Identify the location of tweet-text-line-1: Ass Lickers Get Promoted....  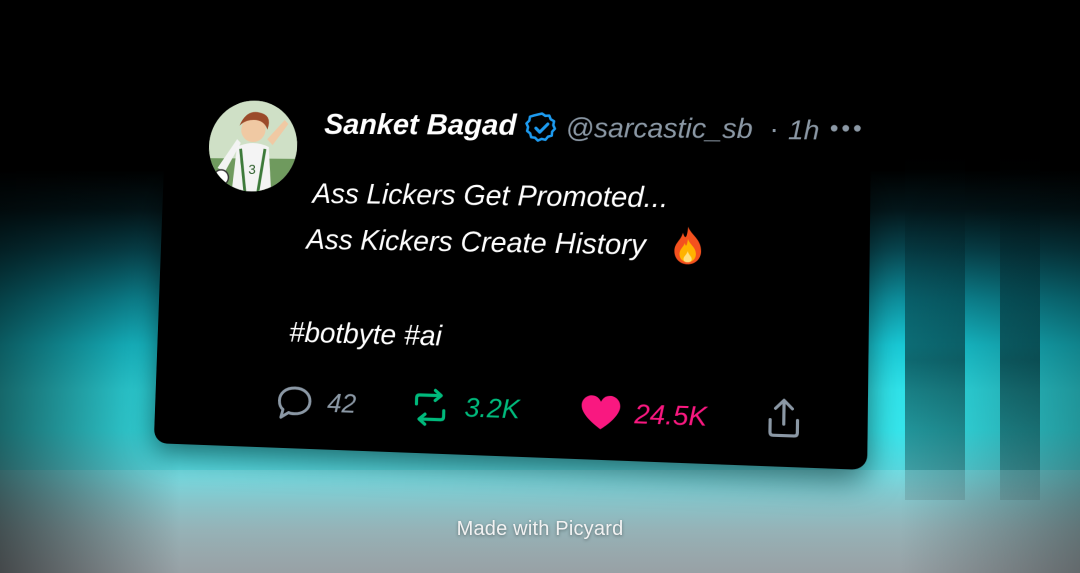
(490, 196).